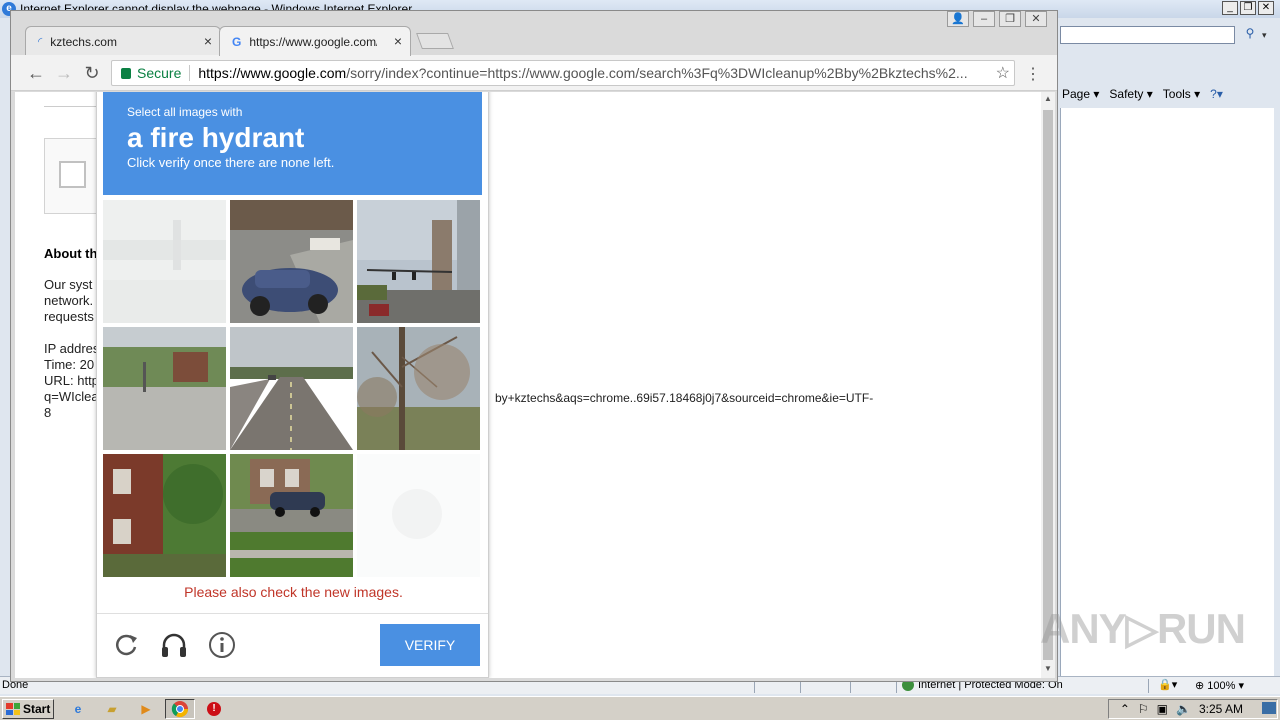 Image resolution: width=1280 pixels, height=720 pixels. Describe the element at coordinates (1148, 686) in the screenshot. I see `status-divider` at that location.